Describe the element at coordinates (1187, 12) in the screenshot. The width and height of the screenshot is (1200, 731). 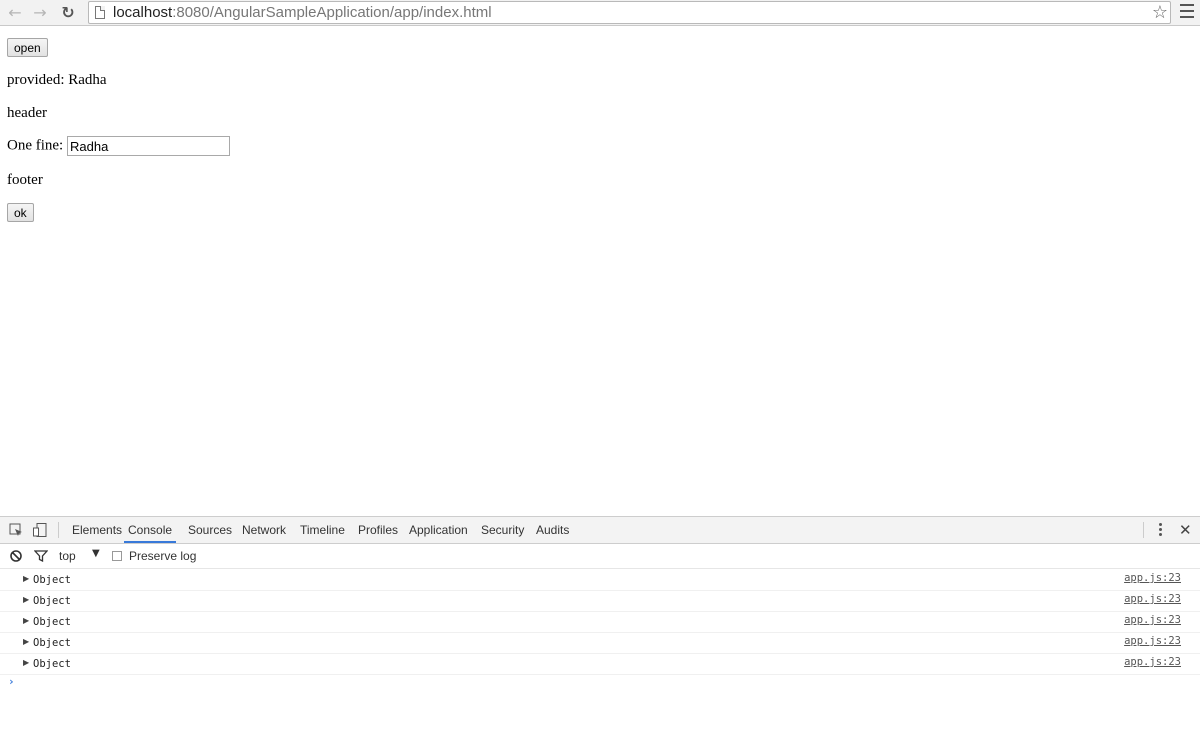
I see `menu-icon` at that location.